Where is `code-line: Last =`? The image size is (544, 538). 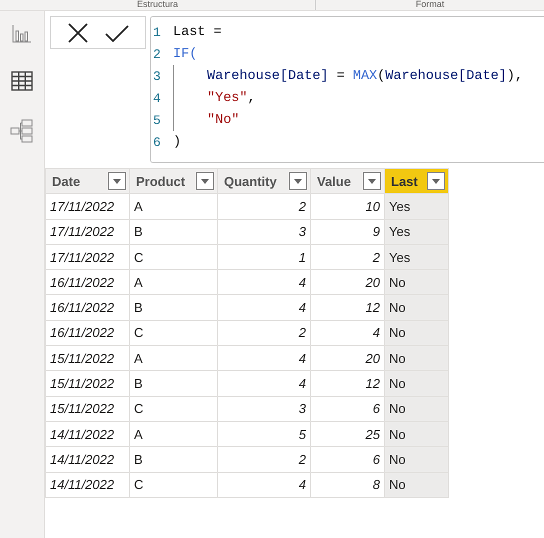 code-line: Last = is located at coordinates (197, 32).